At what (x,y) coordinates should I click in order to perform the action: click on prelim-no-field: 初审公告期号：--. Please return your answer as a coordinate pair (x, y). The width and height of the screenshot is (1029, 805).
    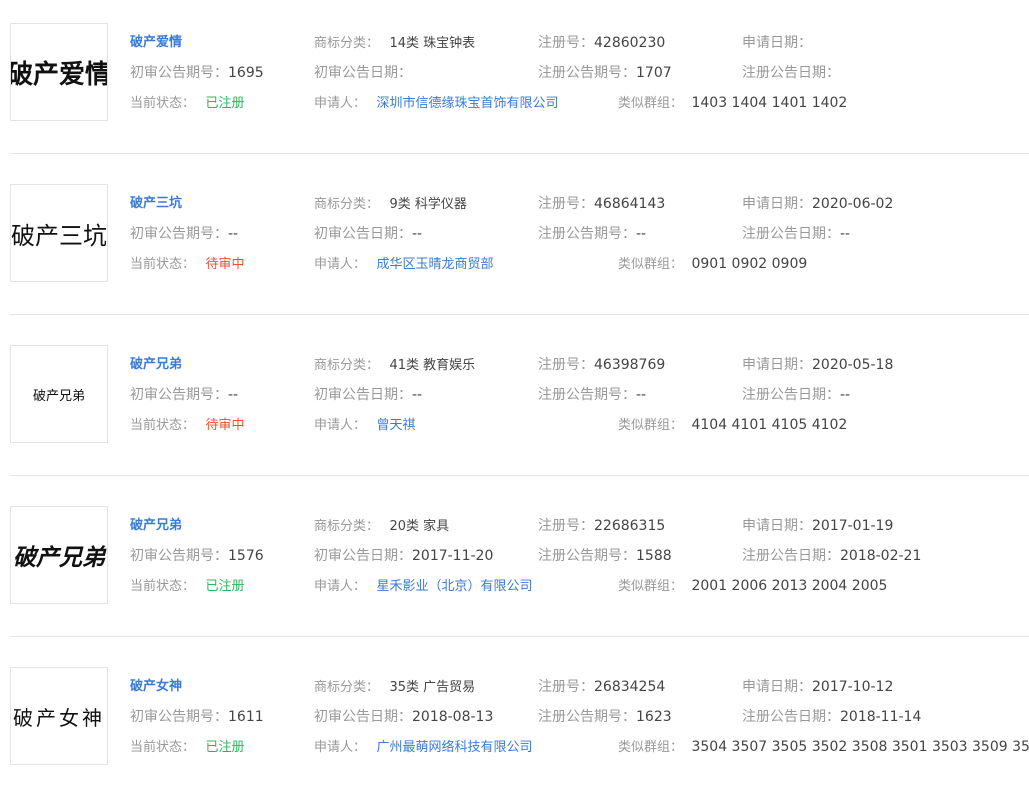
    Looking at the image, I should click on (184, 234).